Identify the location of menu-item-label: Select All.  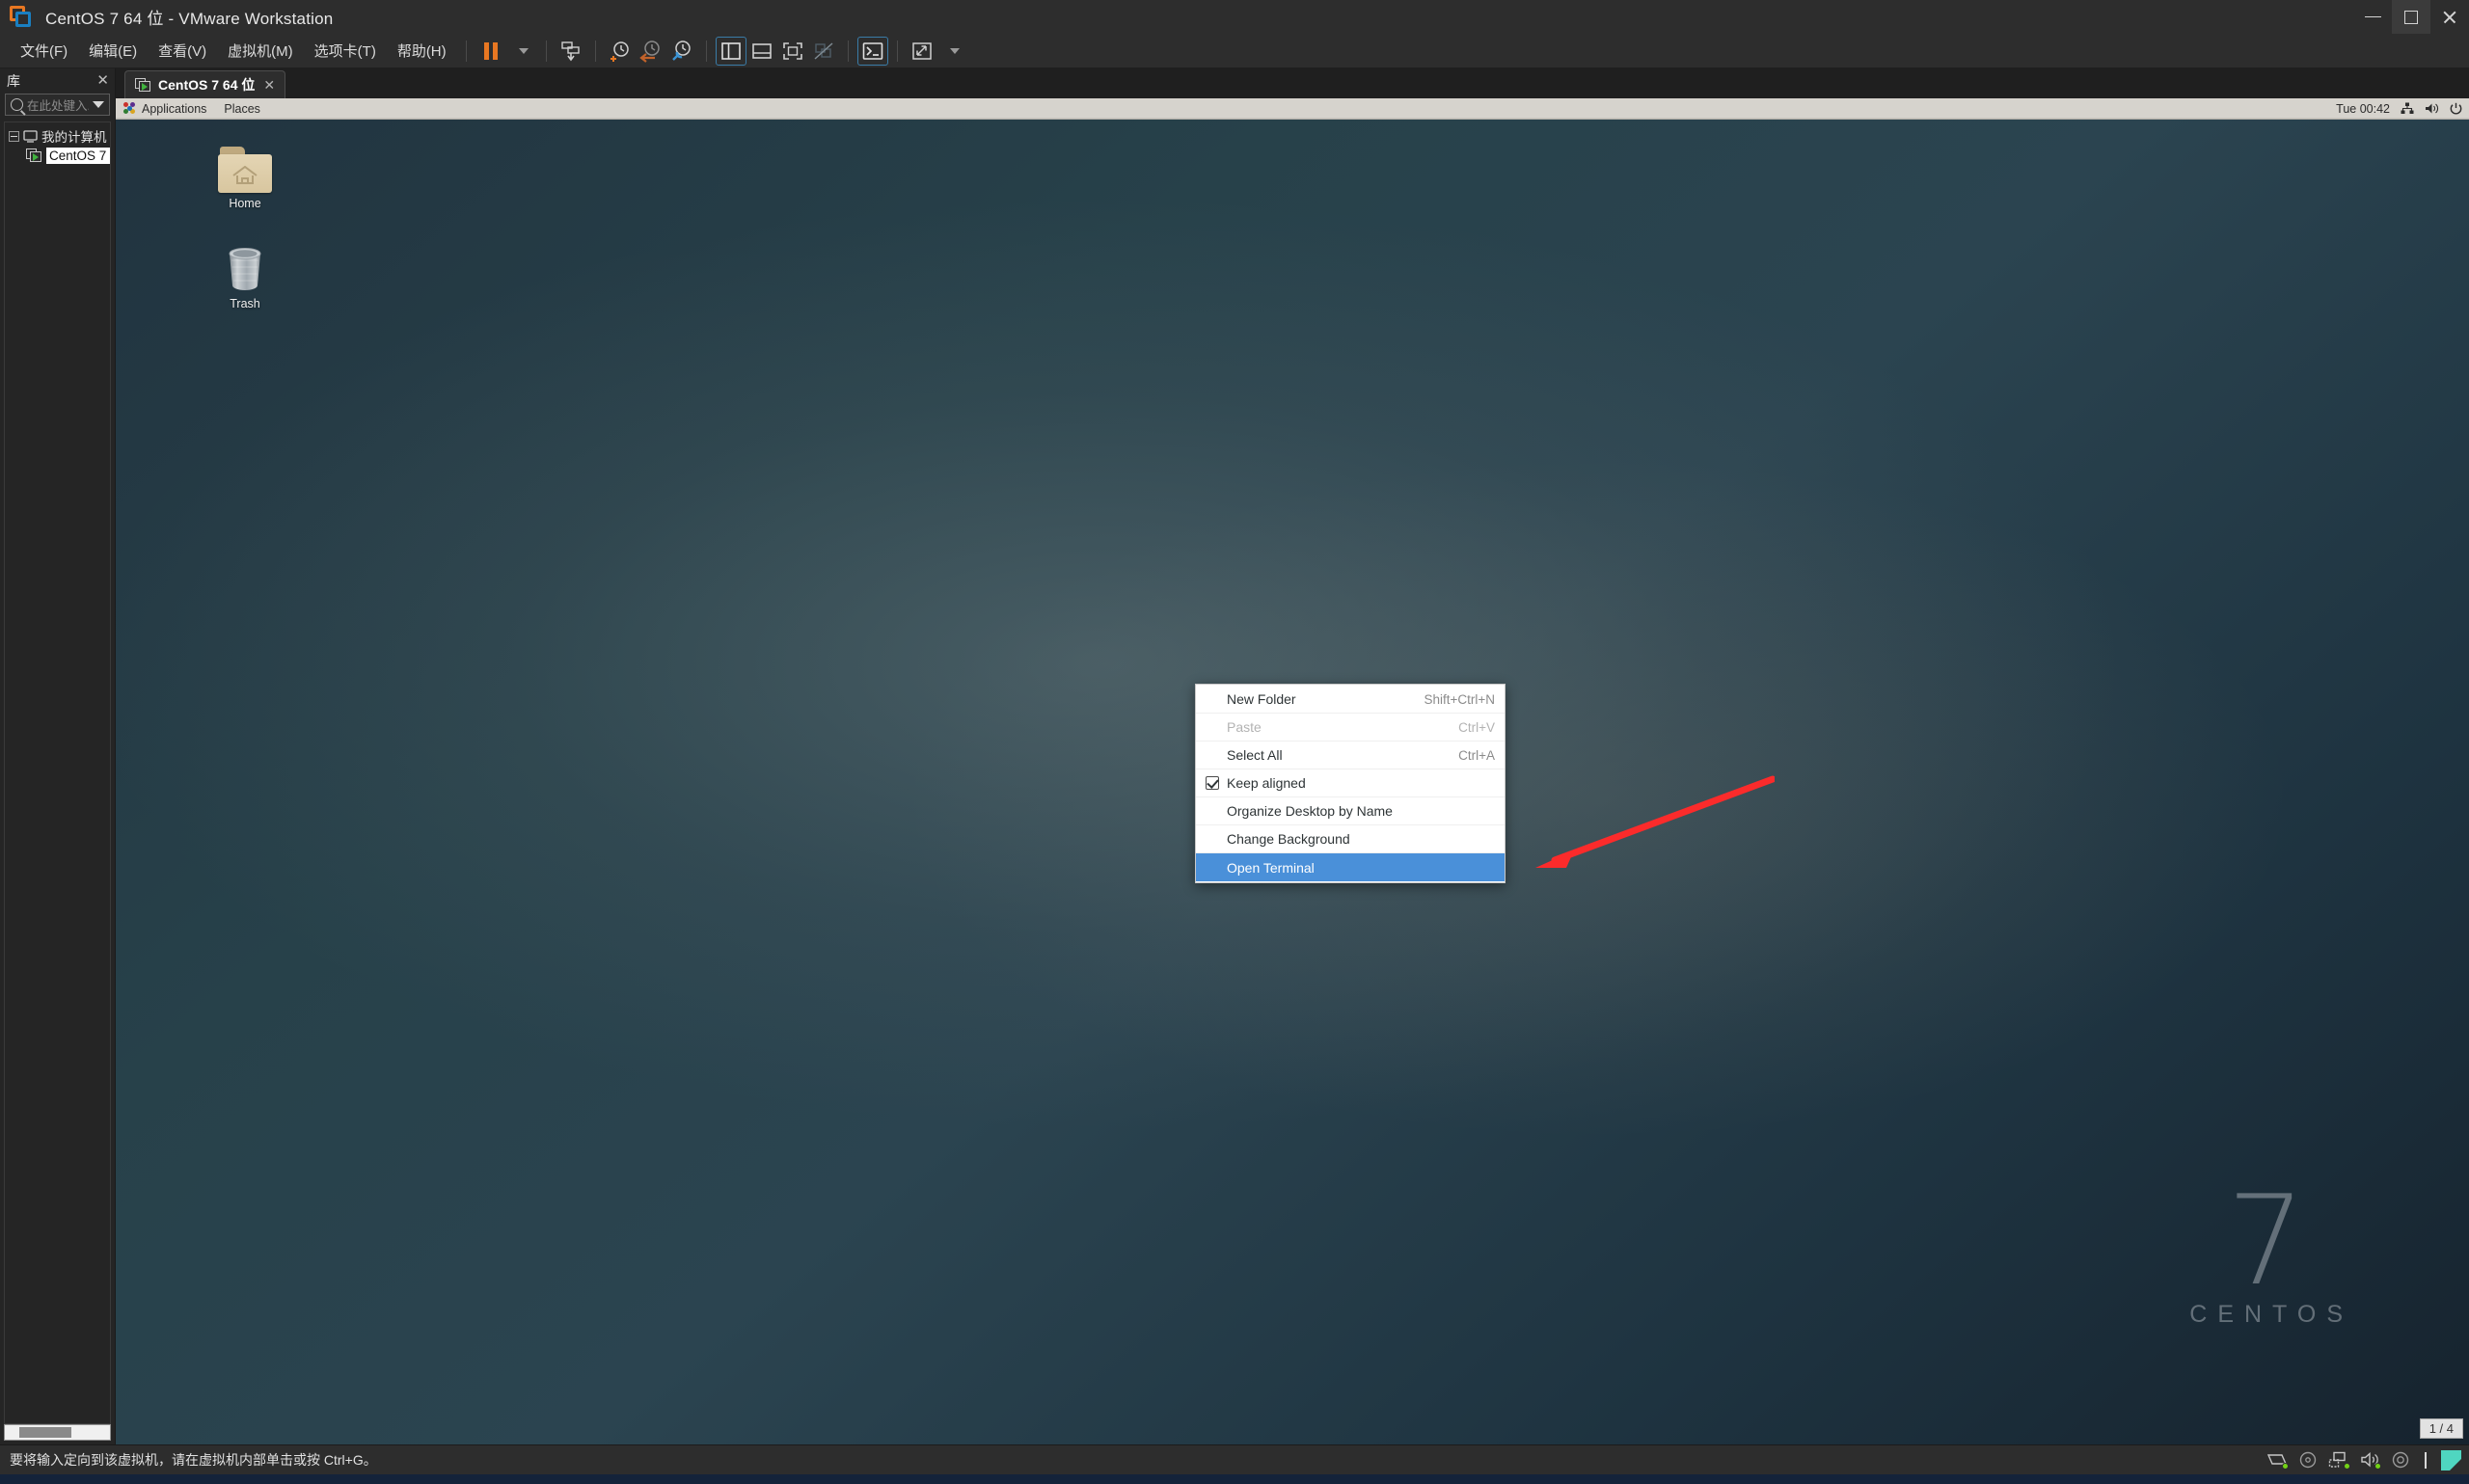
(1255, 755).